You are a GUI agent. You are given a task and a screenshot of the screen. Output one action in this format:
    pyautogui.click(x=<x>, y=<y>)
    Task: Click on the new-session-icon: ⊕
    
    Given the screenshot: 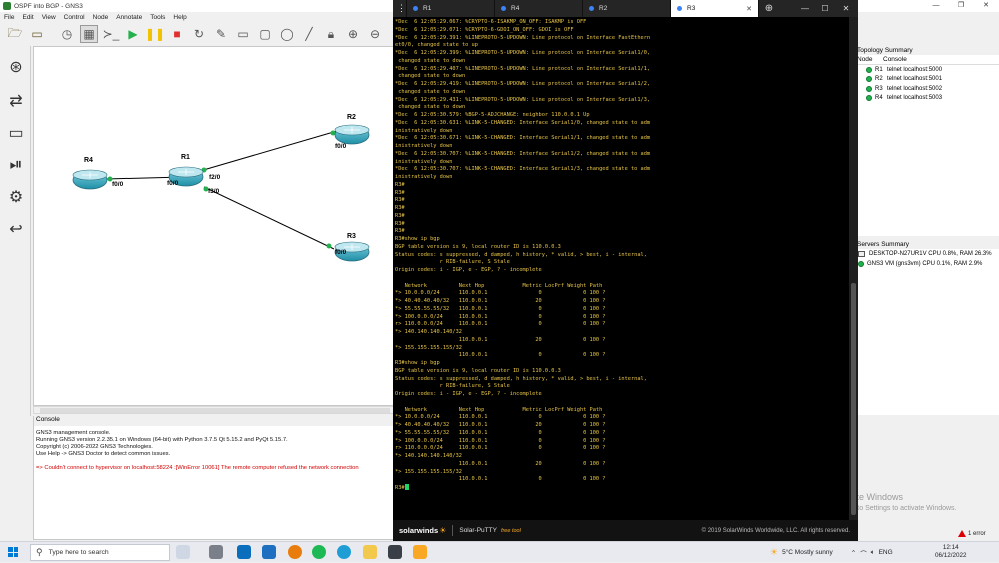 What is the action you would take?
    pyautogui.click(x=769, y=8)
    